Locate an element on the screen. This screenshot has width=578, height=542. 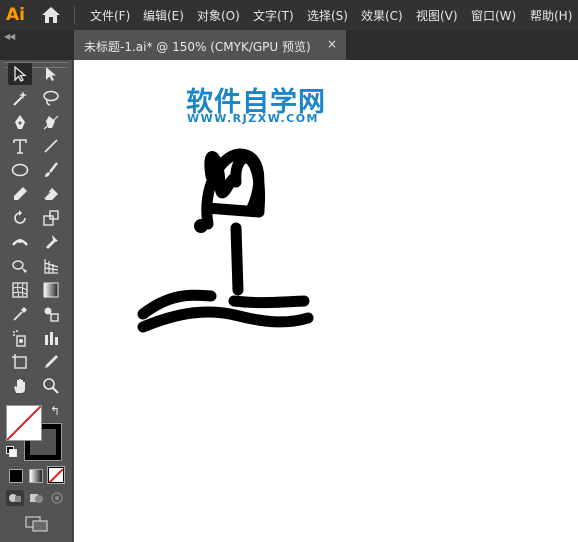
menu-help: 帮助(H) is located at coordinates (551, 15).